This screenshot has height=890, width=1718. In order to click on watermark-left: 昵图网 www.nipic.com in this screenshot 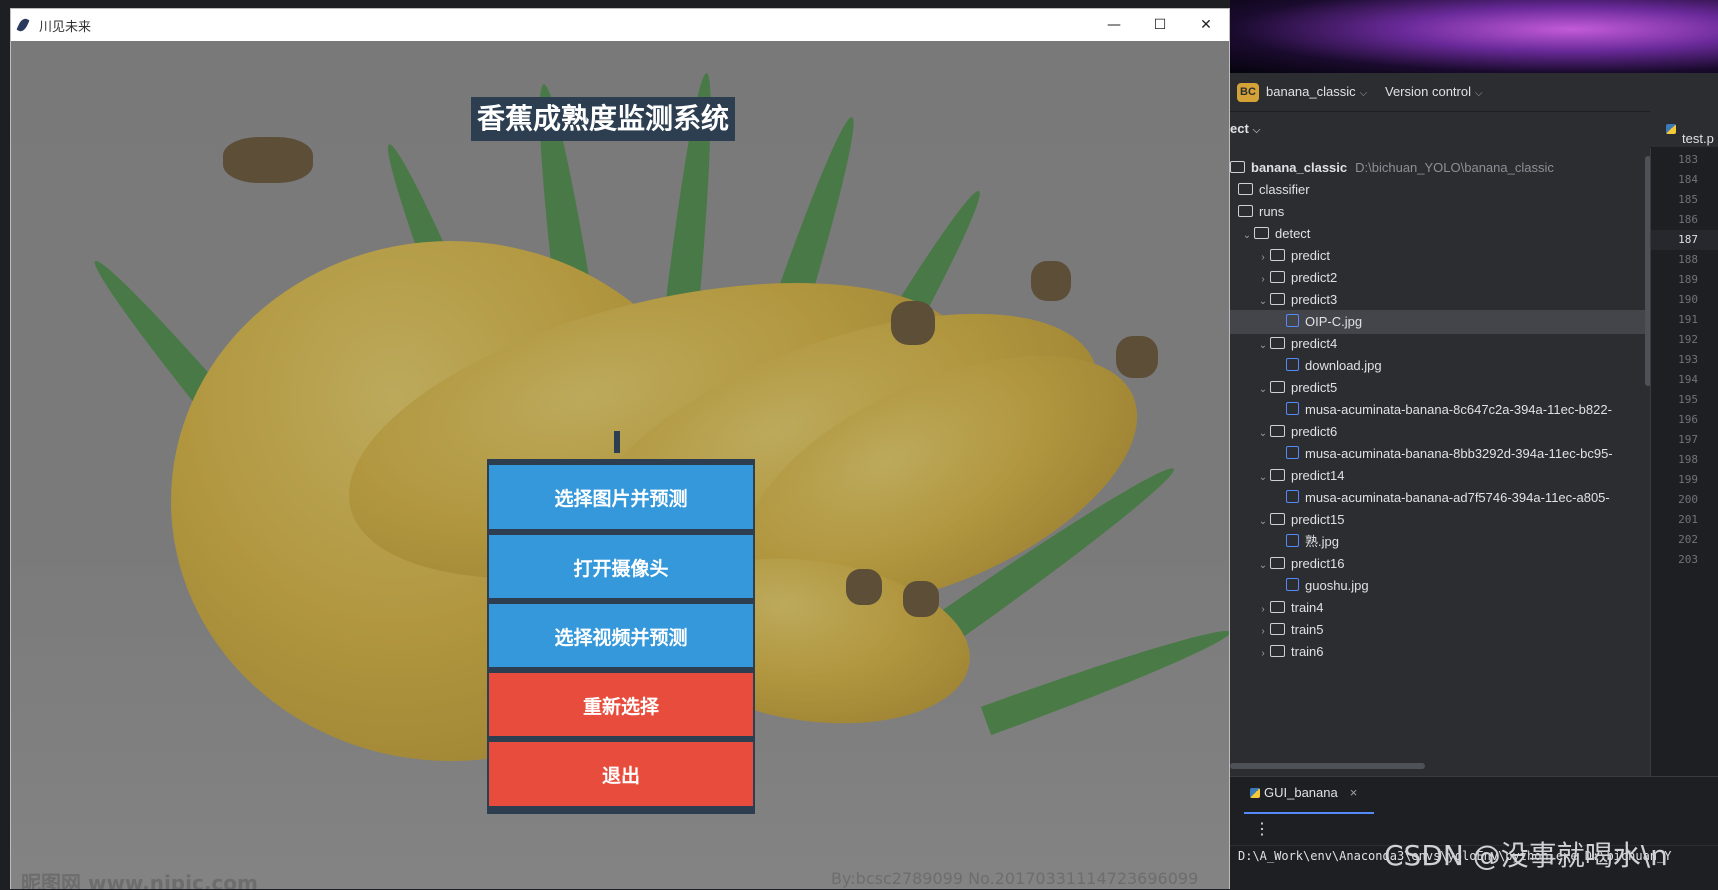, I will do `click(139, 880)`.